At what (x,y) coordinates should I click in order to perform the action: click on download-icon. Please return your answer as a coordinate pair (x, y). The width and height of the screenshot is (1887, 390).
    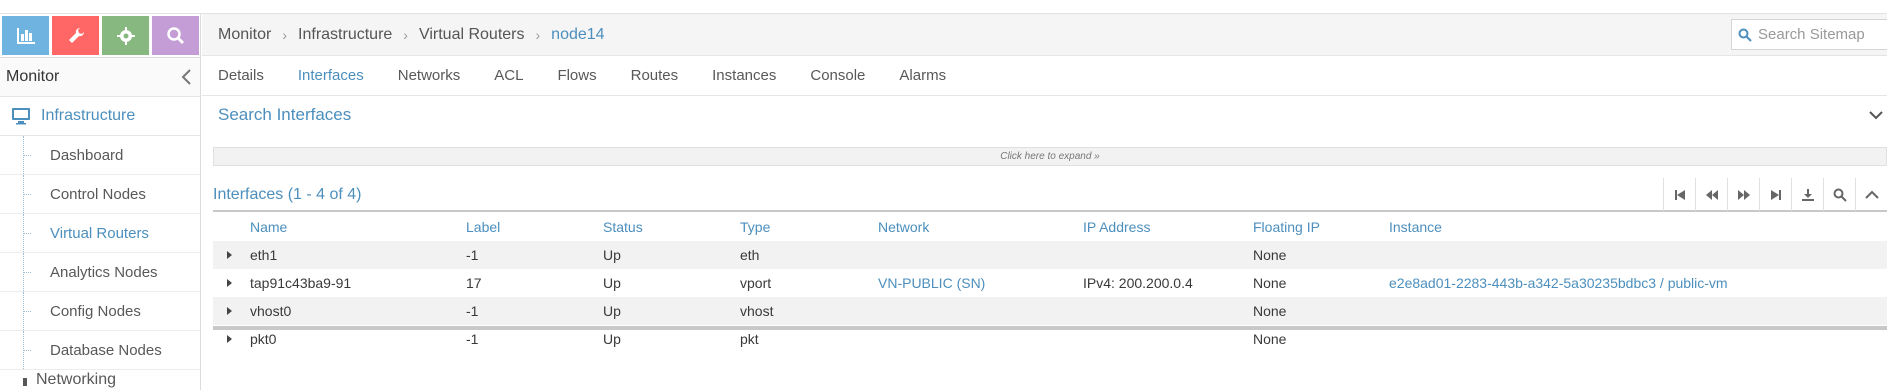
    Looking at the image, I should click on (1807, 194).